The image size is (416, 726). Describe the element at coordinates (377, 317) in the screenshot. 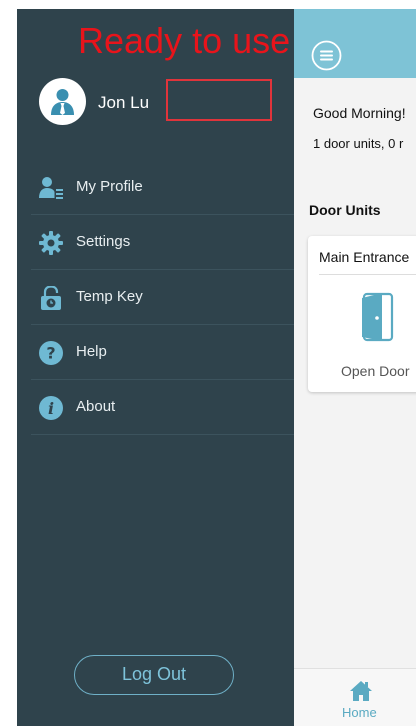

I see `door-icon` at that location.